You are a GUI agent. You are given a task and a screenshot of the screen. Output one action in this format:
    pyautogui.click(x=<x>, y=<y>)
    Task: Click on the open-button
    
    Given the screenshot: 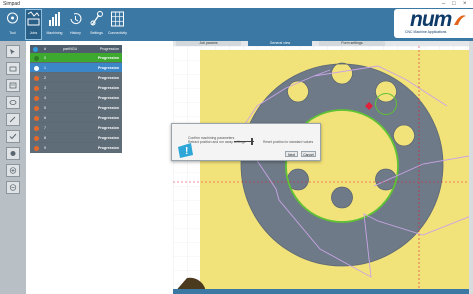 What is the action you would take?
    pyautogui.click(x=13, y=68)
    